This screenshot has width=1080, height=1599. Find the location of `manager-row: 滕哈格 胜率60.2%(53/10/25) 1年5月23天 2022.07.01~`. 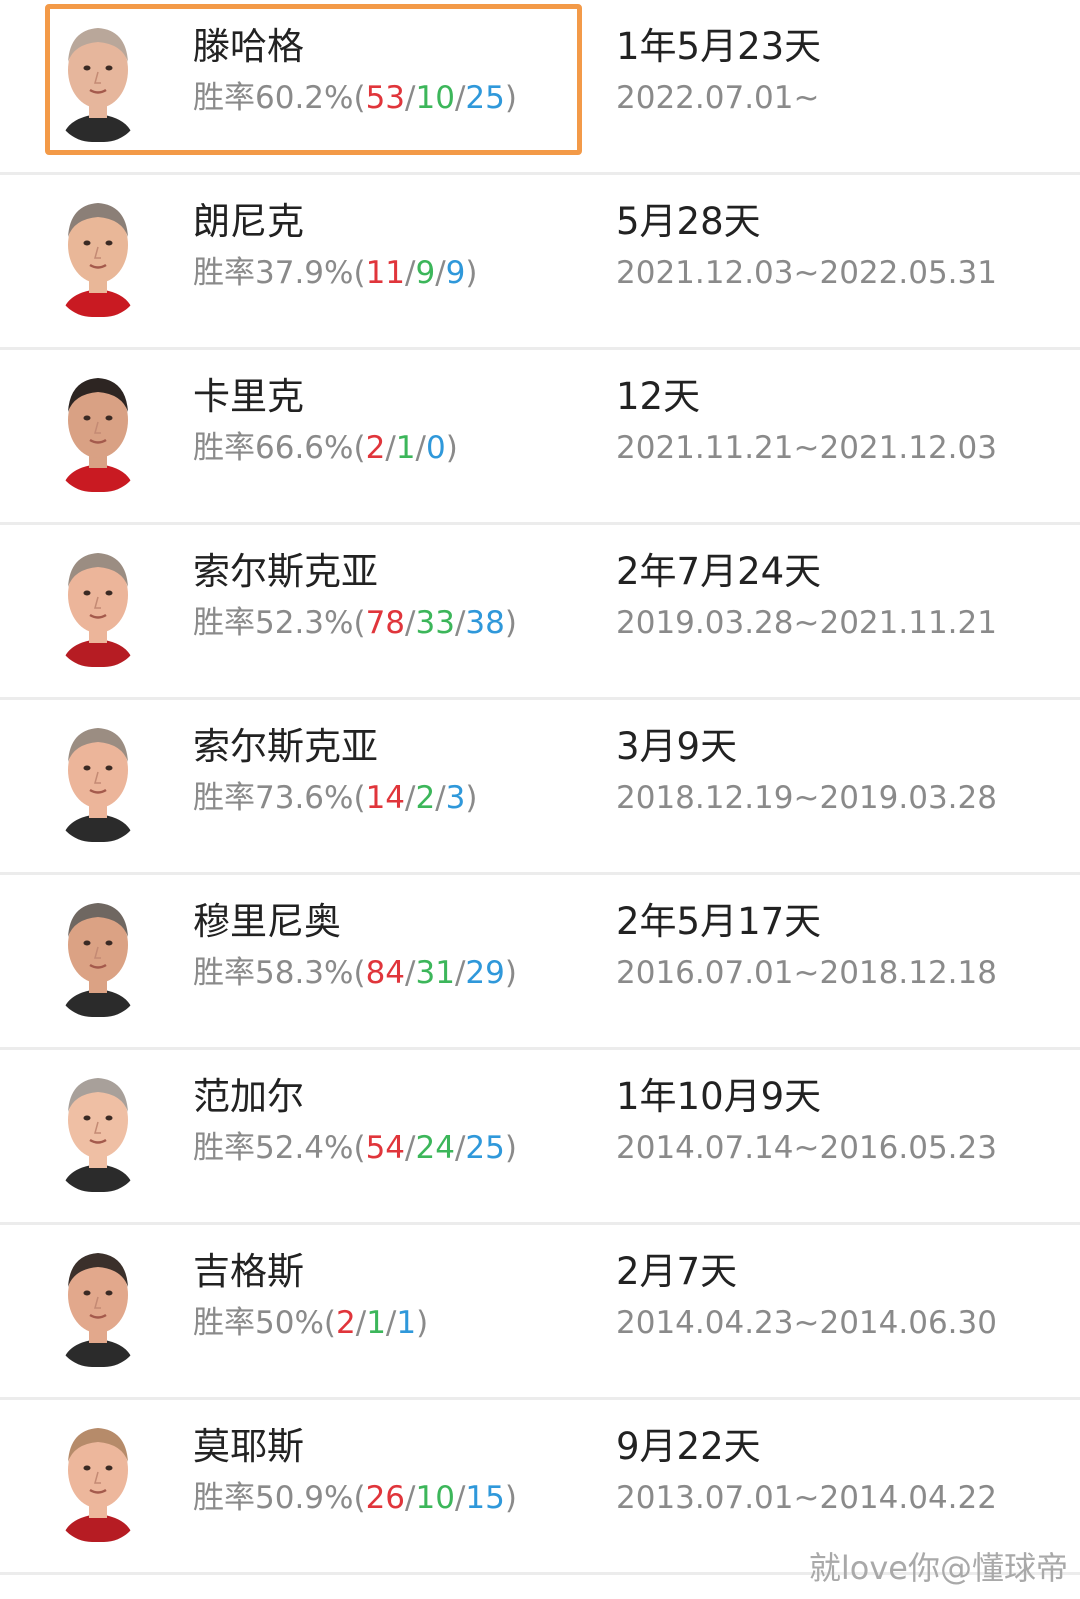

manager-row: 滕哈格 胜率60.2%(53/10/25) 1年5月23天 2022.07.01~ is located at coordinates (540, 87).